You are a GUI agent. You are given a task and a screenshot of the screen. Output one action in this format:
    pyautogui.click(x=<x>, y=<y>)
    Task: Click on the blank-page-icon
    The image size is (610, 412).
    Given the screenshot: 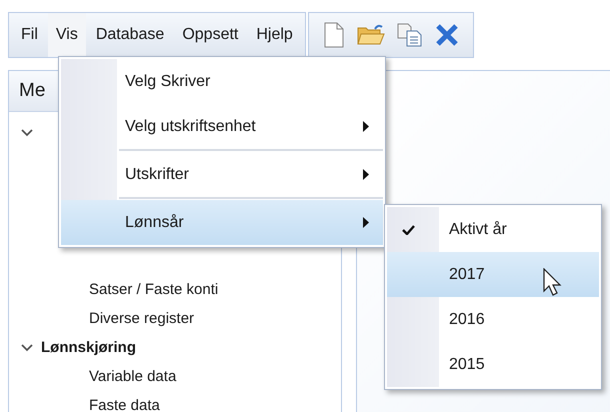 What is the action you would take?
    pyautogui.click(x=333, y=35)
    